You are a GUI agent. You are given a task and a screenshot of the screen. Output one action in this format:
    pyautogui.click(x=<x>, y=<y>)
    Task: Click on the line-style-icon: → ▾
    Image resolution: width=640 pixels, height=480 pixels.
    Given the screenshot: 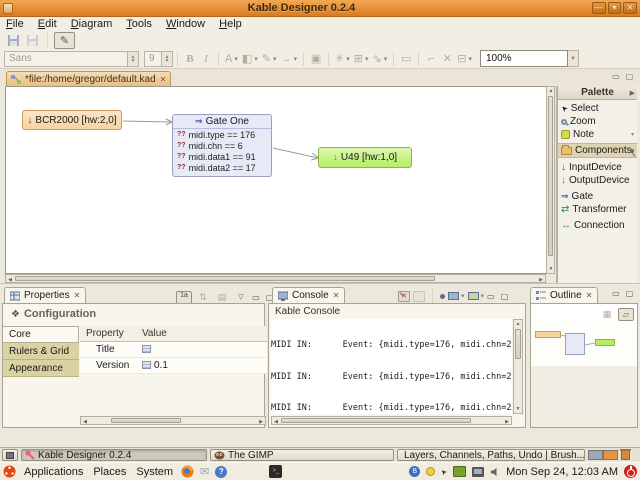 What is the action you would take?
    pyautogui.click(x=289, y=59)
    